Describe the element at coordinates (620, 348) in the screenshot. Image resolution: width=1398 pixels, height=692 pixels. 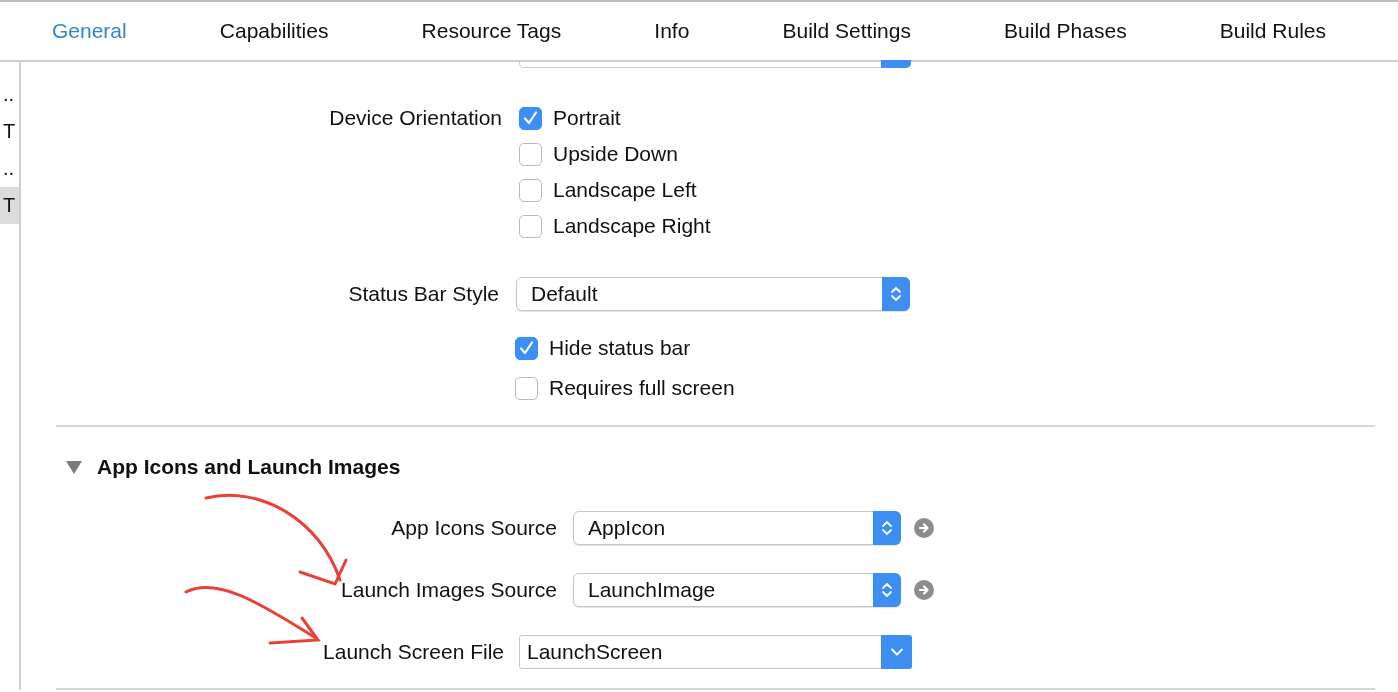
I see `checkbox-label: Hide status bar` at that location.